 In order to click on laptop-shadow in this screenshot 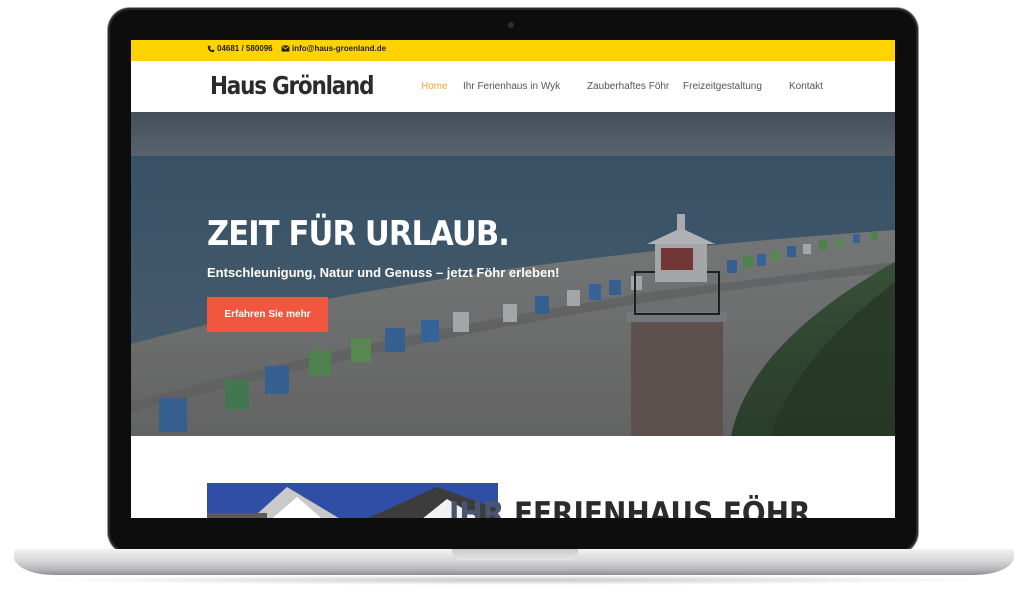, I will do `click(514, 580)`.